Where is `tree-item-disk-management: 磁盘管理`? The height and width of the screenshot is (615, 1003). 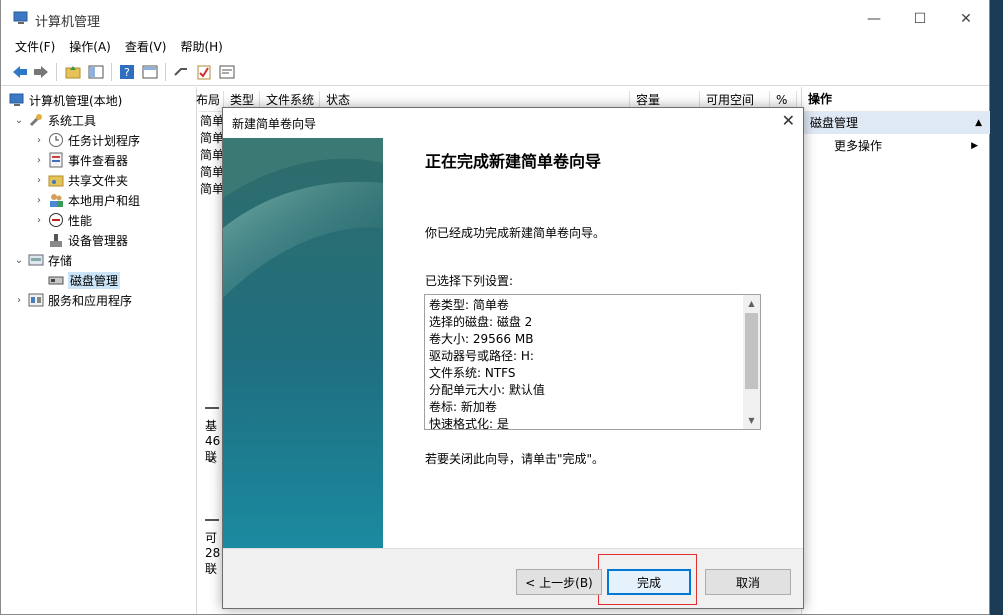 tree-item-disk-management: 磁盘管理 is located at coordinates (84, 280).